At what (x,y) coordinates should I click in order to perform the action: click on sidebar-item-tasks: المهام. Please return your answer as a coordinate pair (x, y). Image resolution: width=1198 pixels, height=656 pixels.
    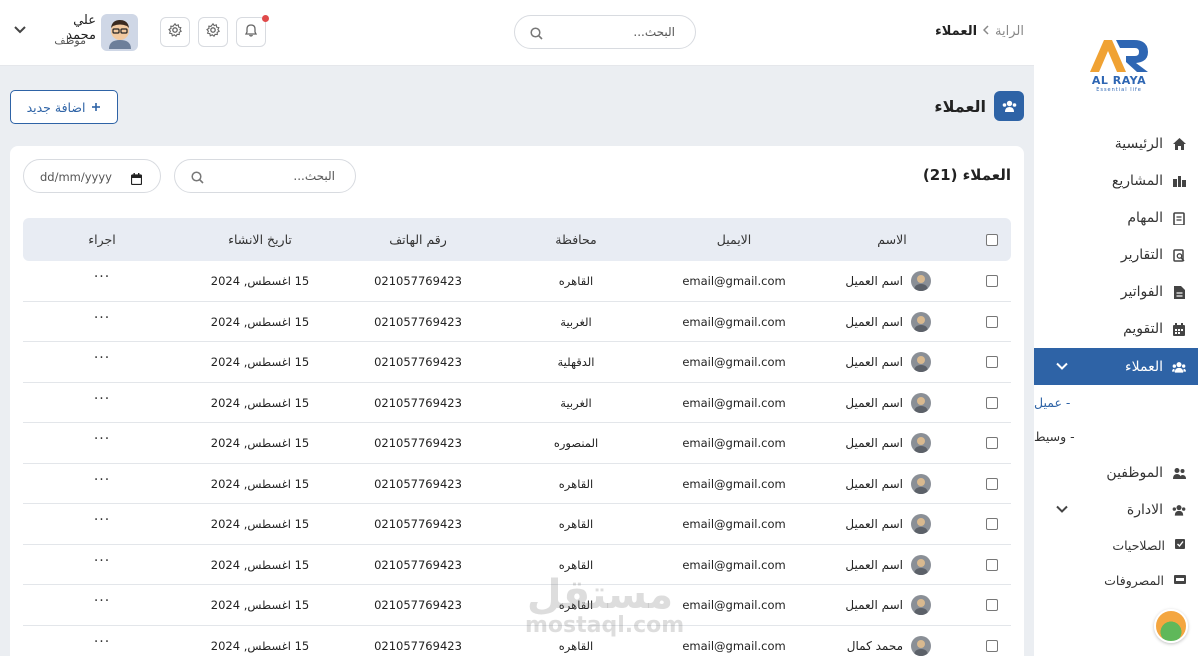
    Looking at the image, I should click on (1116, 218).